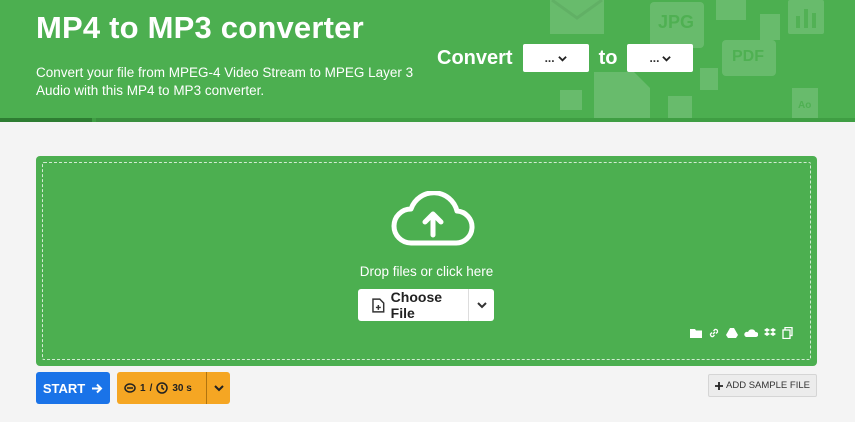 The height and width of the screenshot is (422, 855). What do you see at coordinates (143, 388) in the screenshot?
I see `file-limit-value: 1` at bounding box center [143, 388].